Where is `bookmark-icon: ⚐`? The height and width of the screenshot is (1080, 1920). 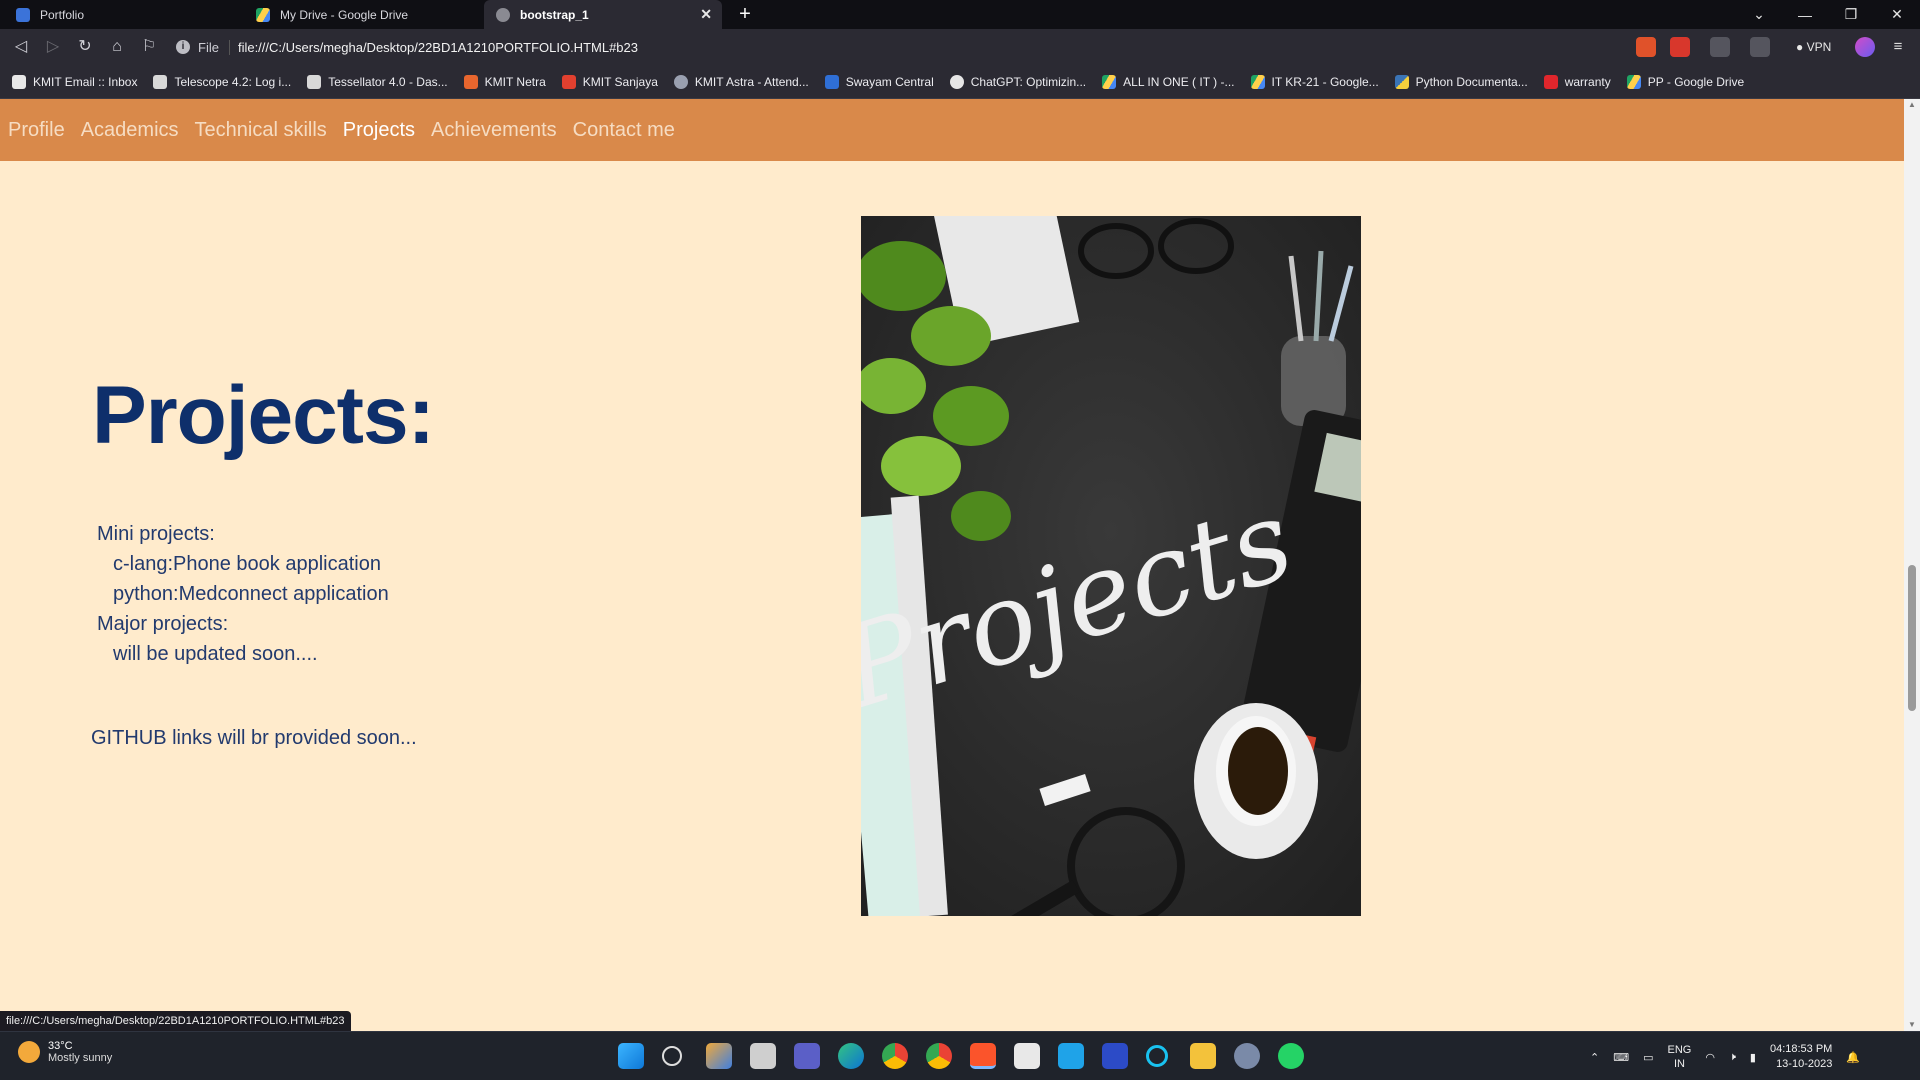
bookmark-icon: ⚐ is located at coordinates (149, 47).